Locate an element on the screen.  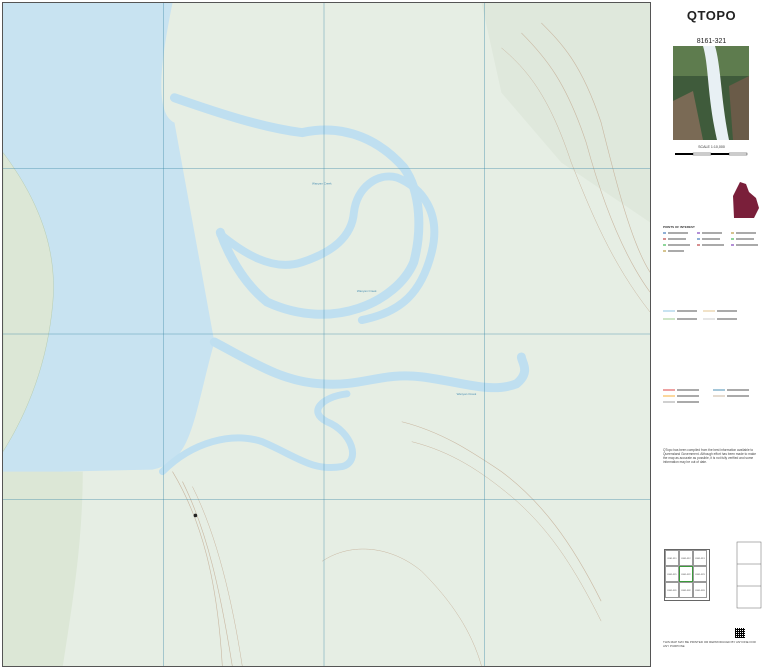
scale-label: SCALE 1:10,000 is located at coordinates (711, 147).